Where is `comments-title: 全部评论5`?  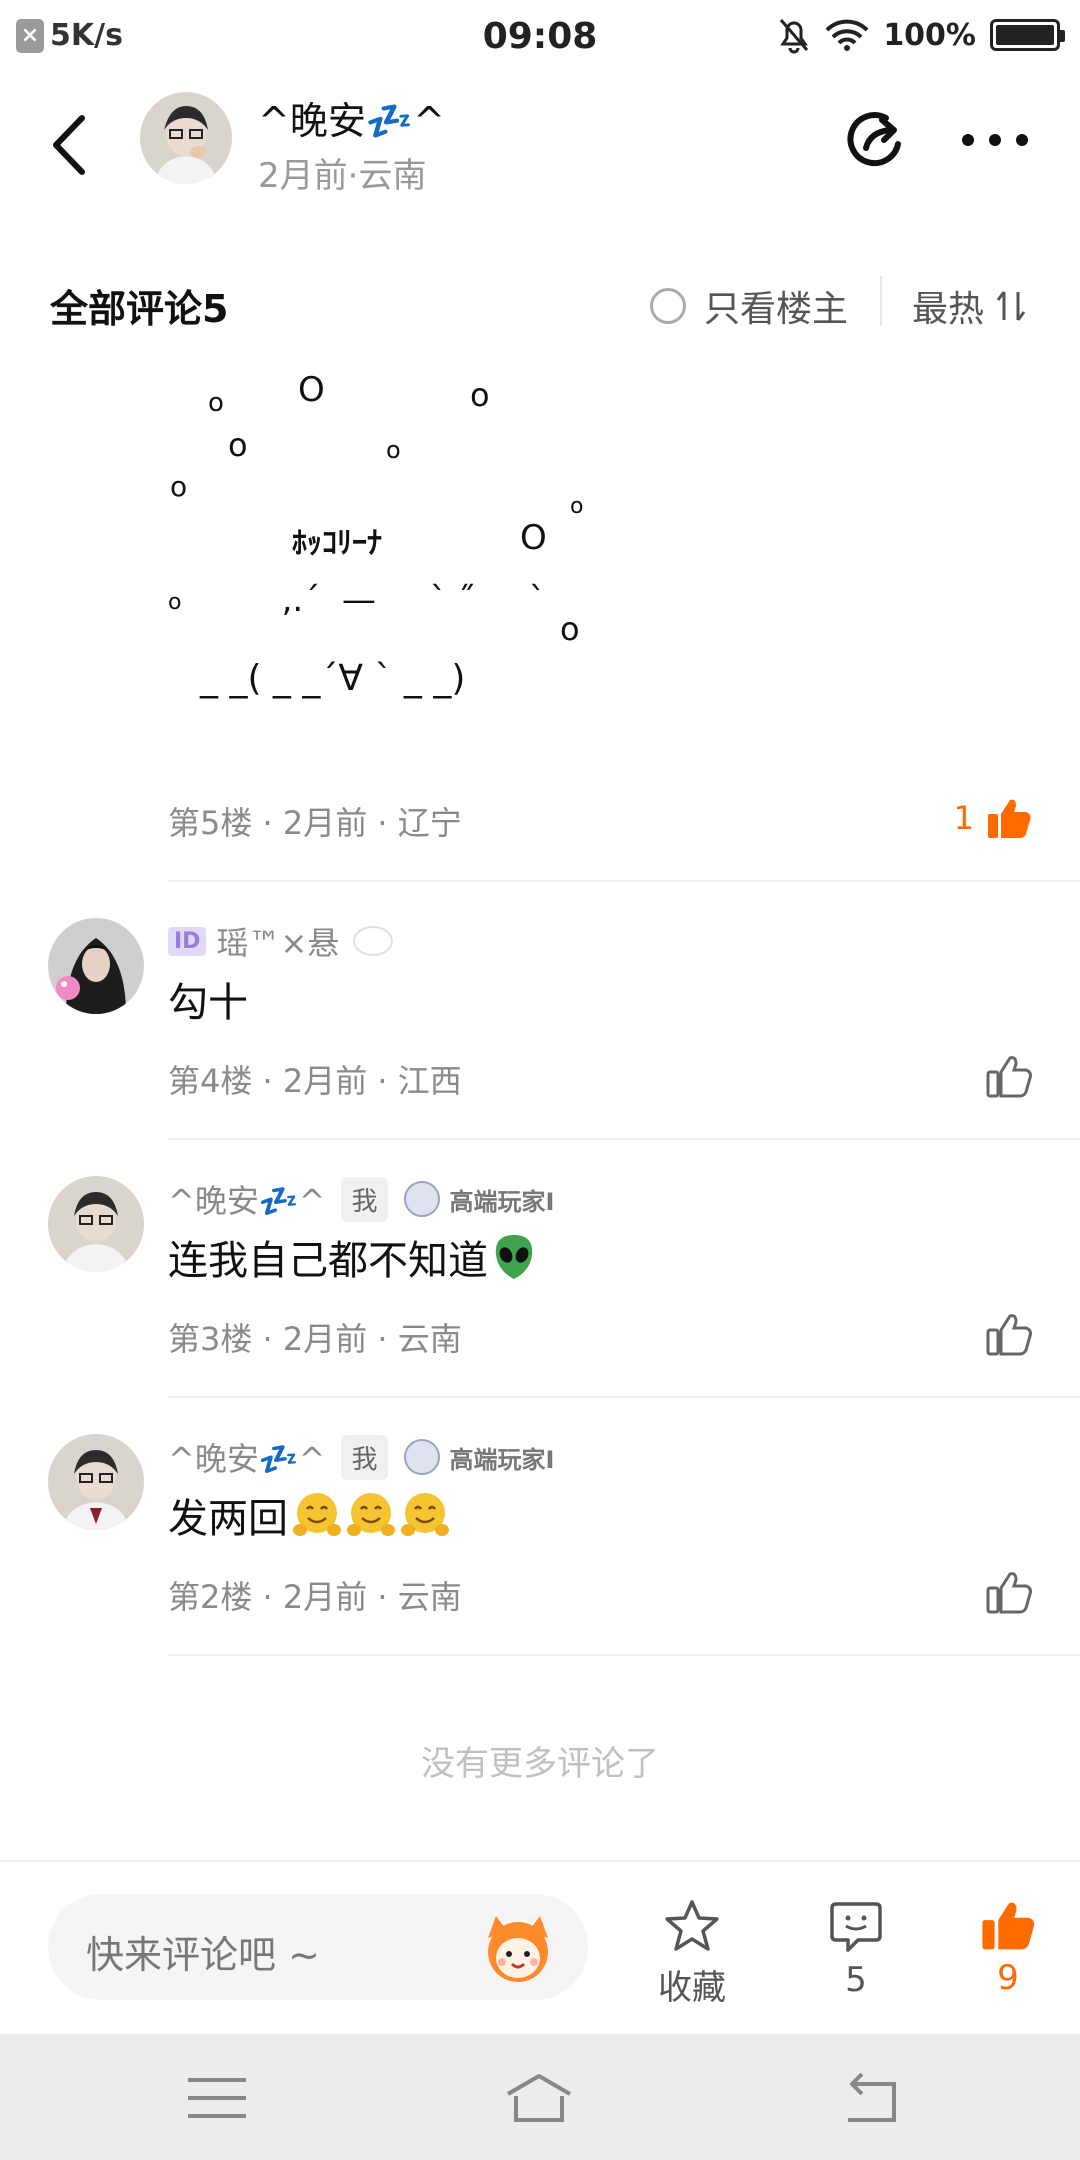 comments-title: 全部评论5 is located at coordinates (139, 309).